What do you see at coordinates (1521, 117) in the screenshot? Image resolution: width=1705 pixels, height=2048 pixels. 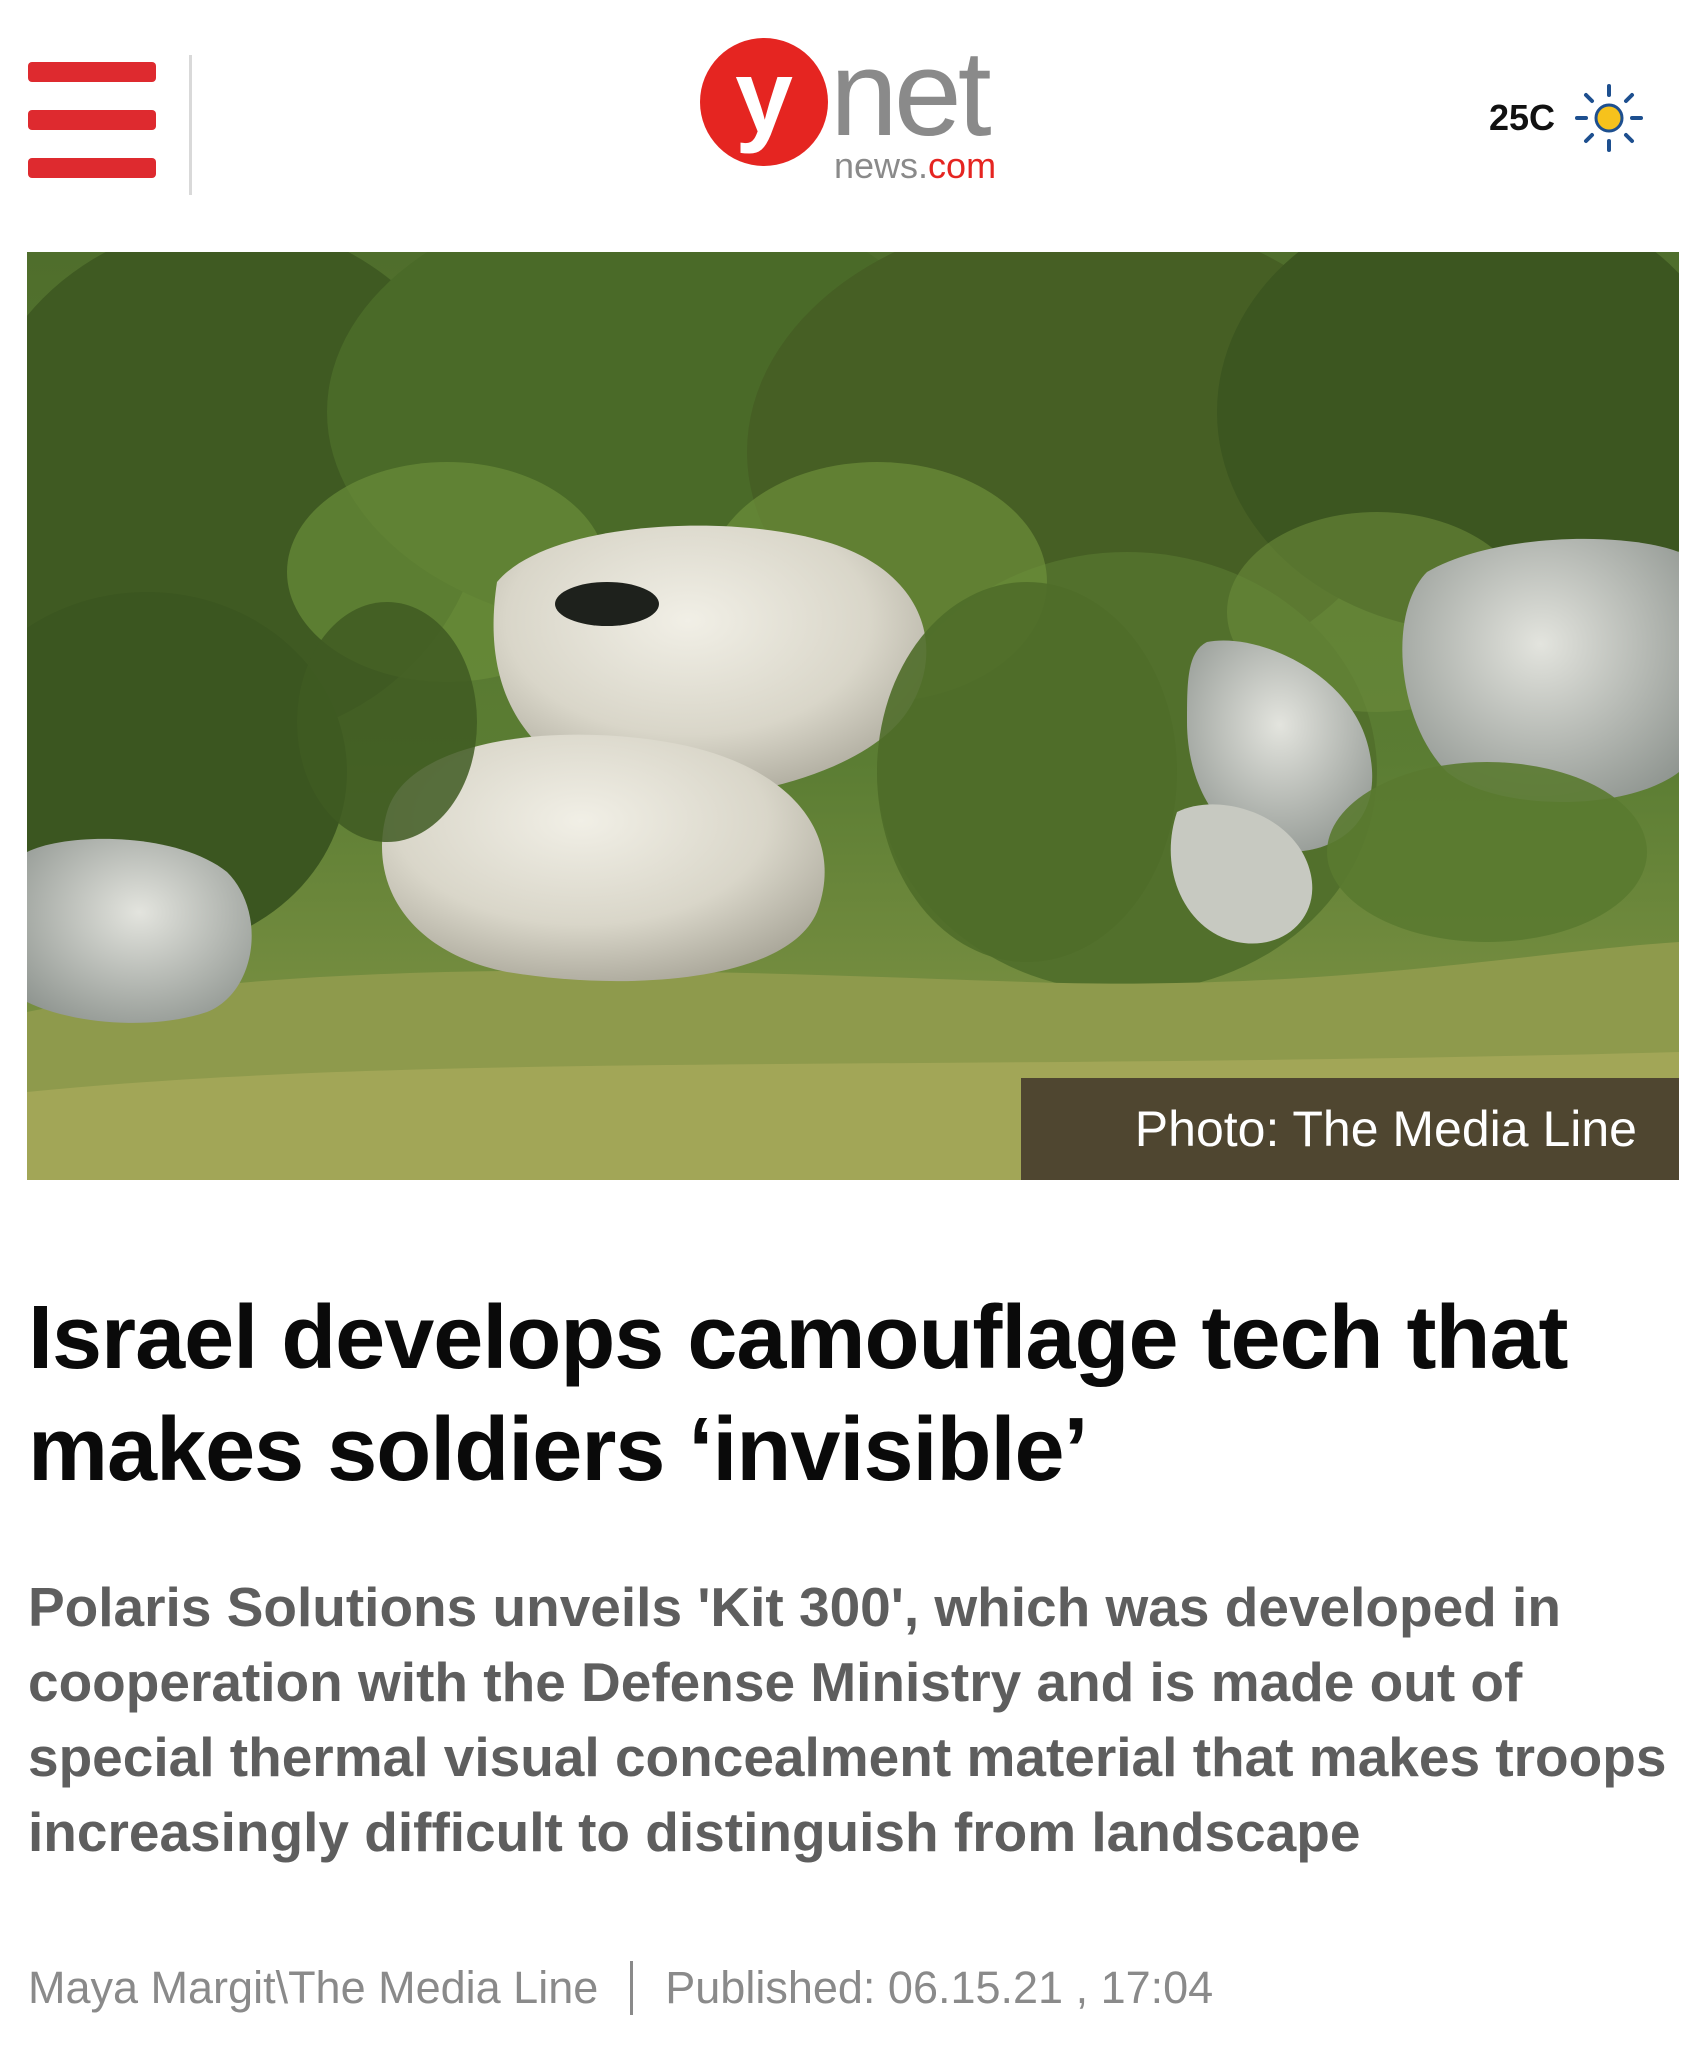 I see `weather-temperature: 25C` at bounding box center [1521, 117].